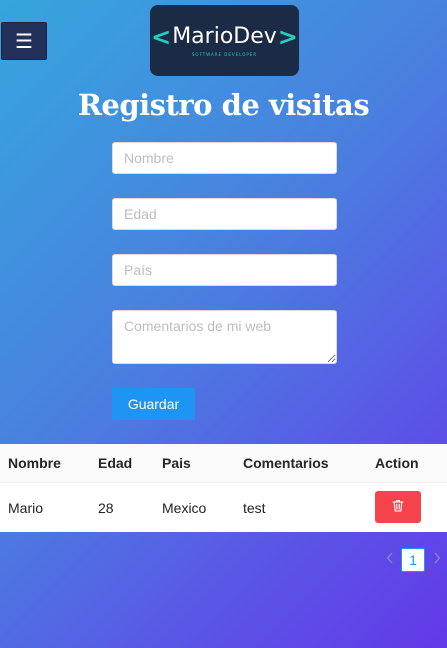 The width and height of the screenshot is (447, 648). Describe the element at coordinates (254, 507) in the screenshot. I see `cell-comentarios: test` at that location.